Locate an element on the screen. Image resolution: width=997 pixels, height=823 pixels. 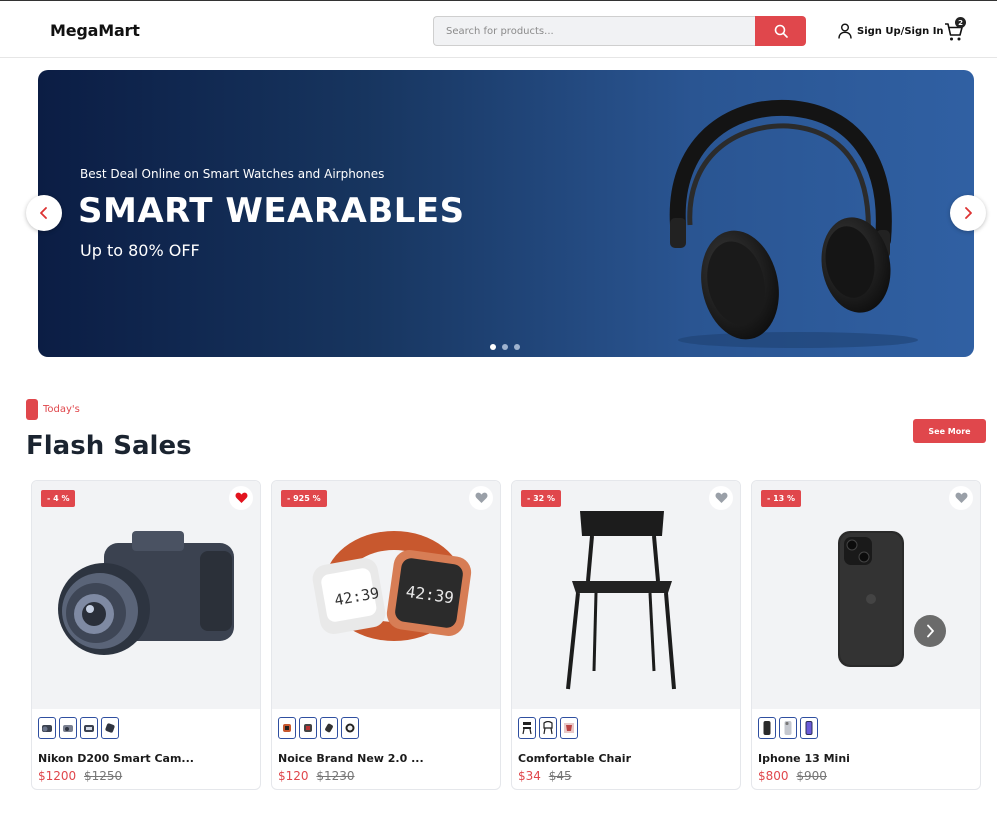
search-bar is located at coordinates (619, 31).